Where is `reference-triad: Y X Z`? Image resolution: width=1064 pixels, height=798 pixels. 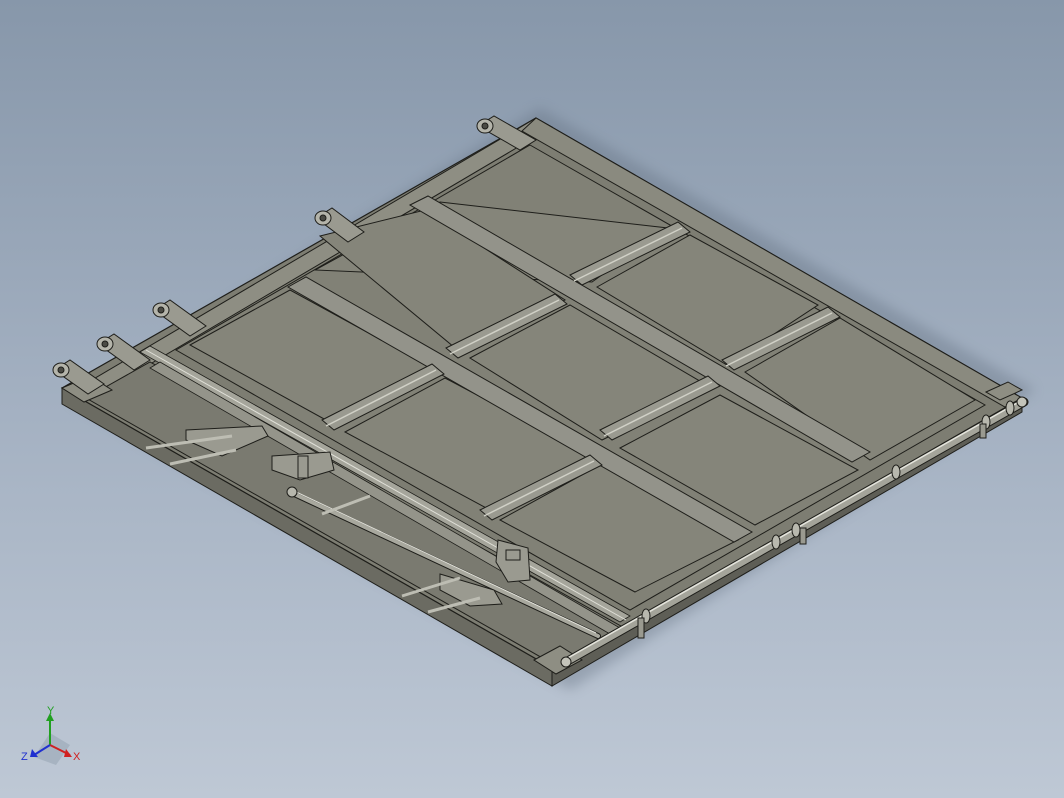
reference-triad: Y X Z is located at coordinates (55, 740).